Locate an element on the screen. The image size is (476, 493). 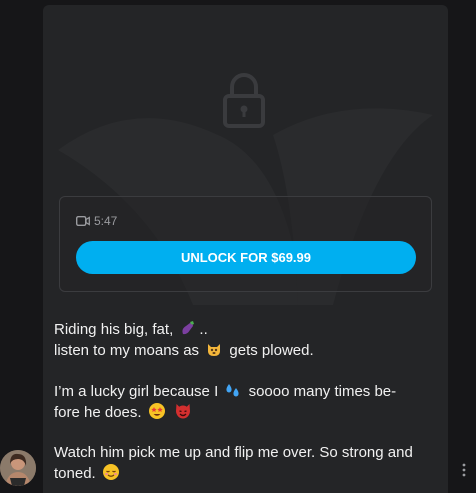
post-line: Riding his big, fat, .. is located at coordinates (246, 329).